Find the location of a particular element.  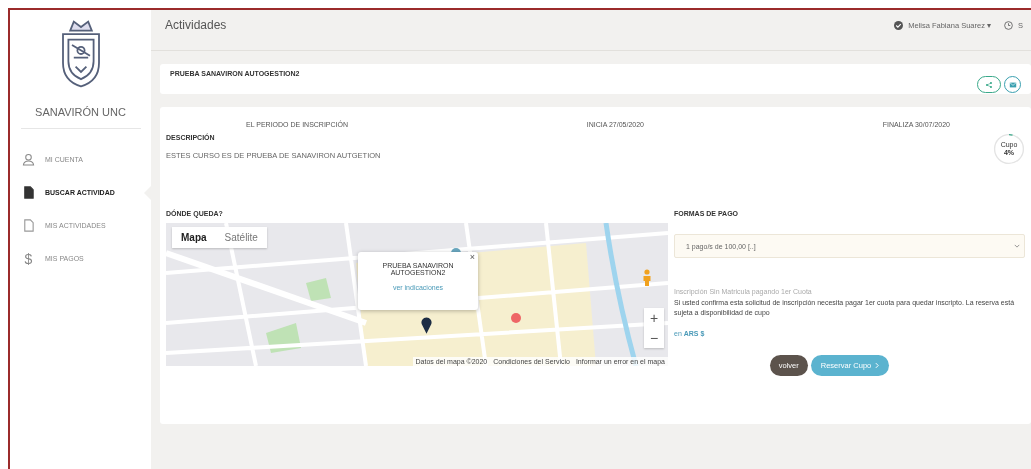

share-button is located at coordinates (989, 84).